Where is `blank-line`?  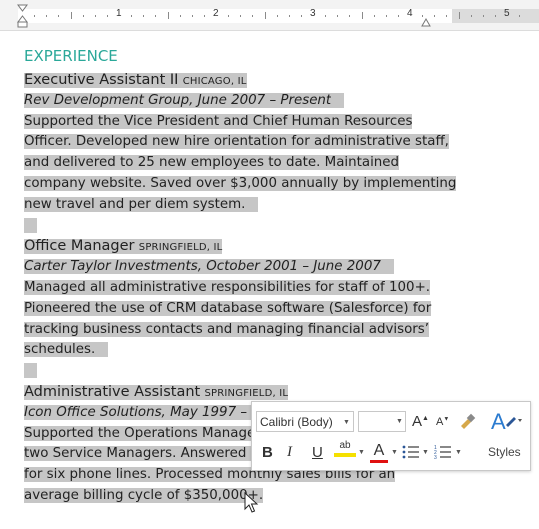
blank-line is located at coordinates (274, 371).